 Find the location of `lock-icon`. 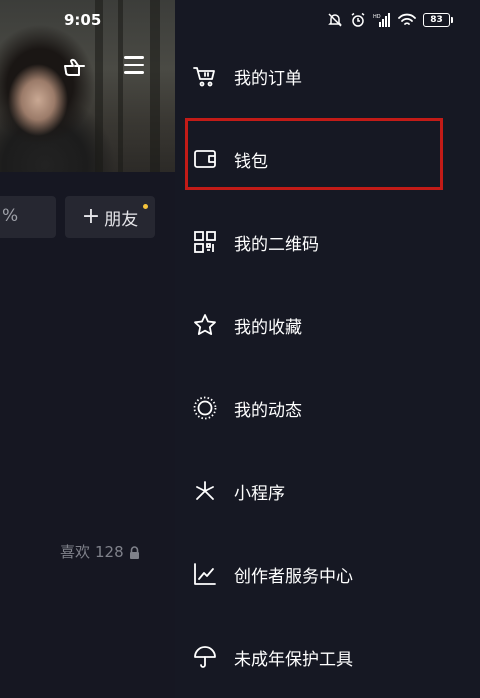

lock-icon is located at coordinates (134, 552).